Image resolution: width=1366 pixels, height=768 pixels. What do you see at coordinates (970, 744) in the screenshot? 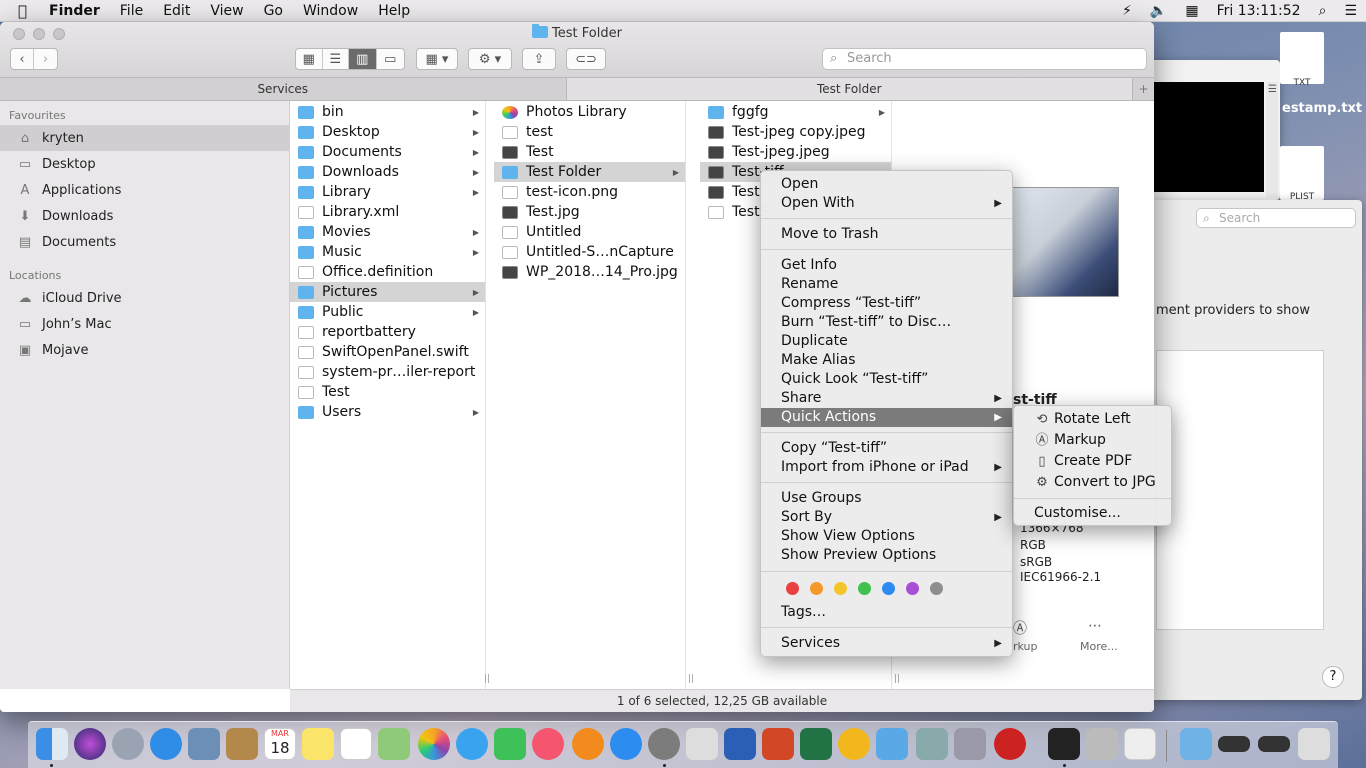
I see `dock-tool-icon` at bounding box center [970, 744].